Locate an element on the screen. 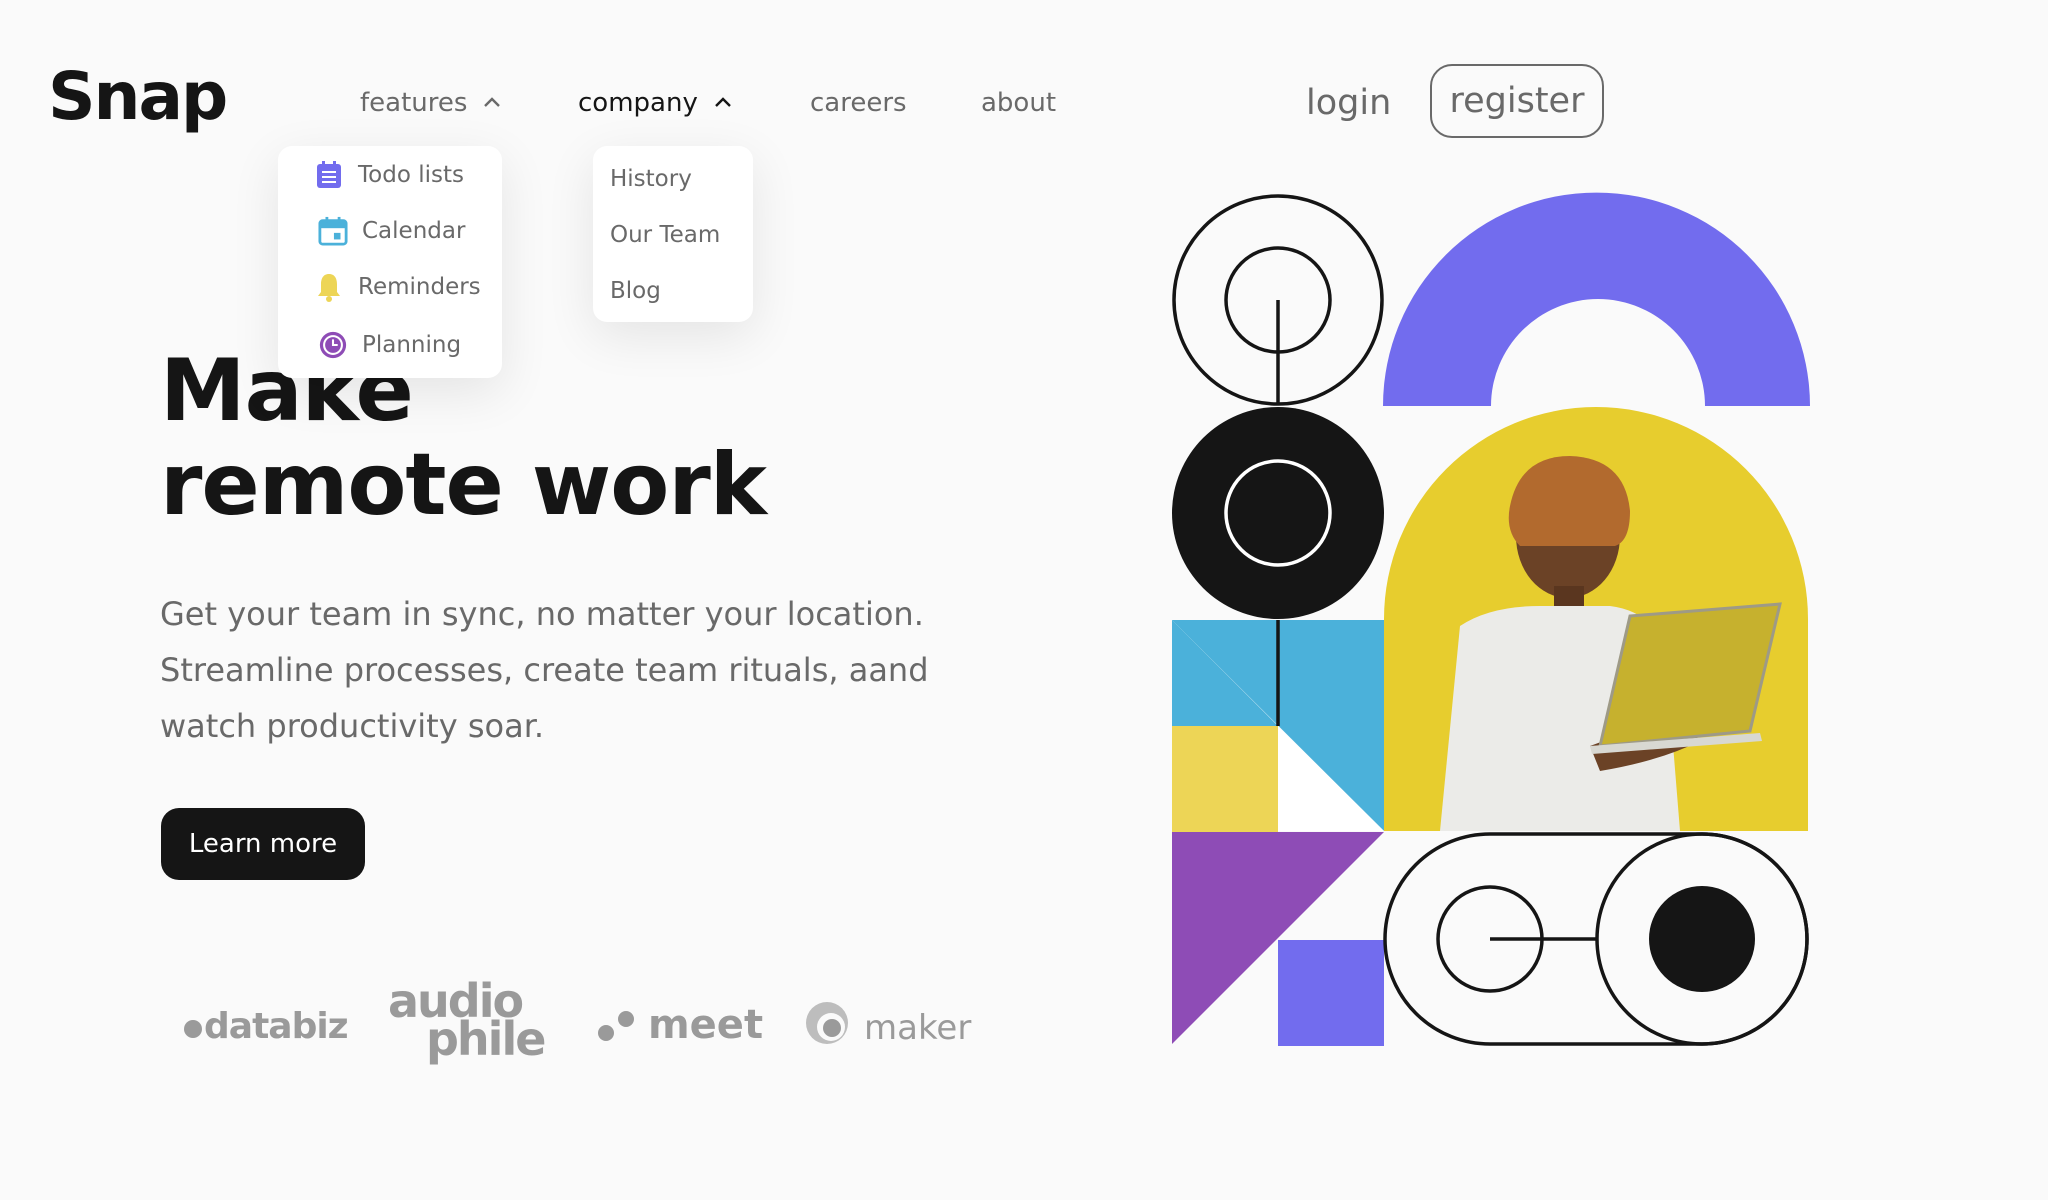 Image resolution: width=2048 pixels, height=1200 pixels. todo-list-icon is located at coordinates (329, 175).